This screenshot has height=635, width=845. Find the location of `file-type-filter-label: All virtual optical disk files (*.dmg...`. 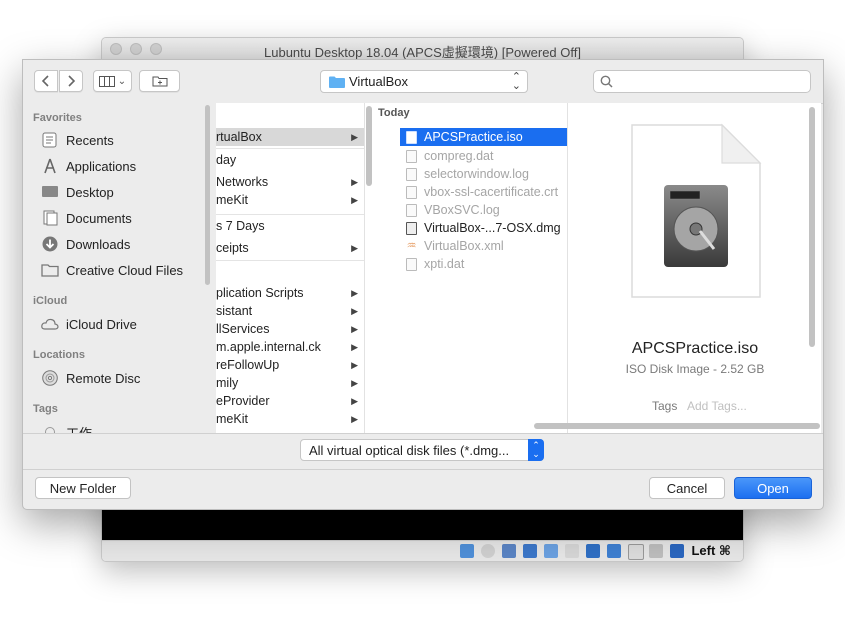

file-type-filter-label: All virtual optical disk files (*.dmg... is located at coordinates (409, 450).